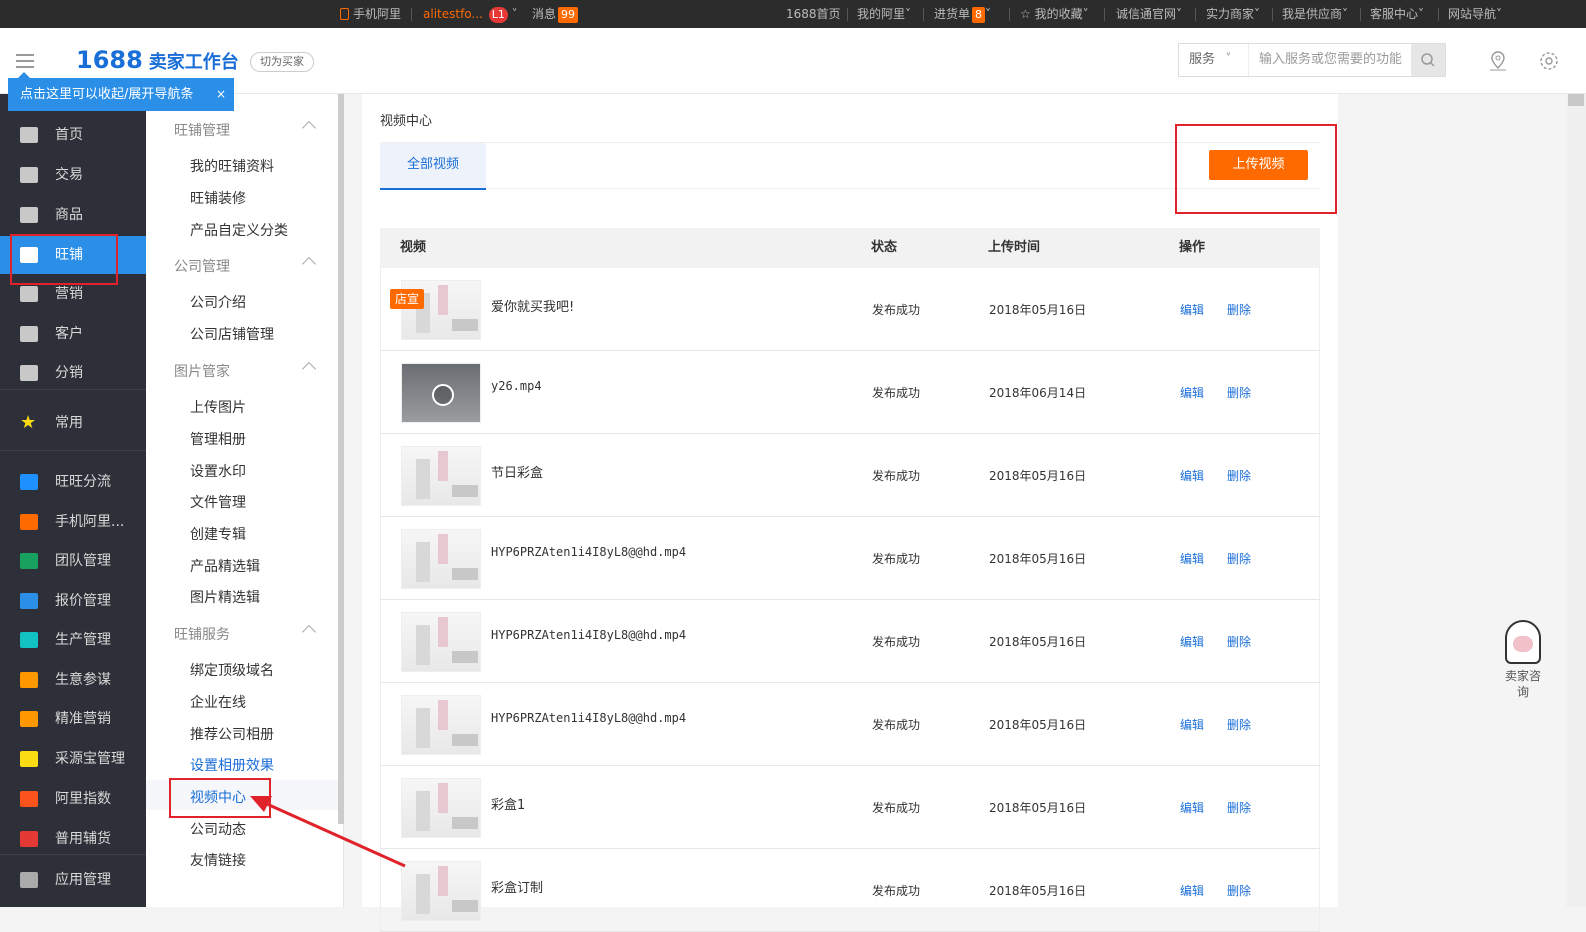 This screenshot has height=932, width=1586. I want to click on subnav-item: 产品精选辑, so click(225, 566).